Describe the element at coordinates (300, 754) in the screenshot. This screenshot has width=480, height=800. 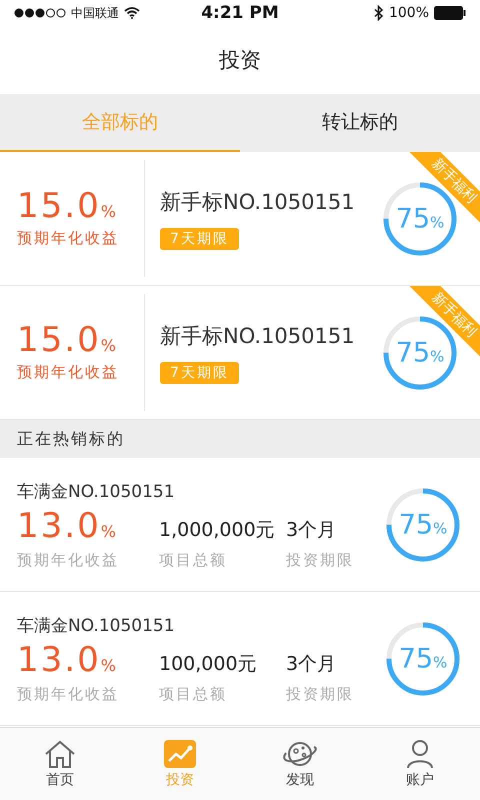
I see `planet-icon` at that location.